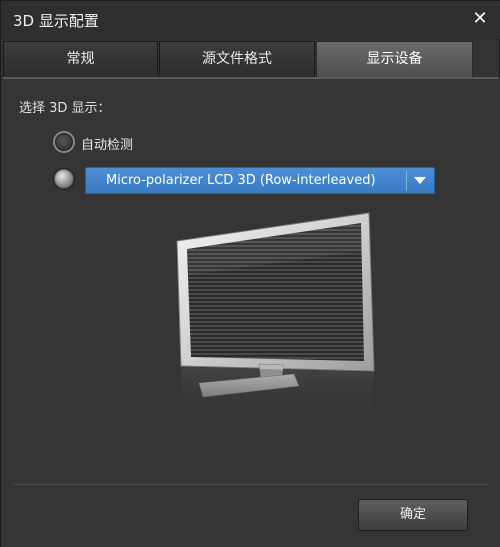 The image size is (500, 547). I want to click on device-radio, so click(64, 179).